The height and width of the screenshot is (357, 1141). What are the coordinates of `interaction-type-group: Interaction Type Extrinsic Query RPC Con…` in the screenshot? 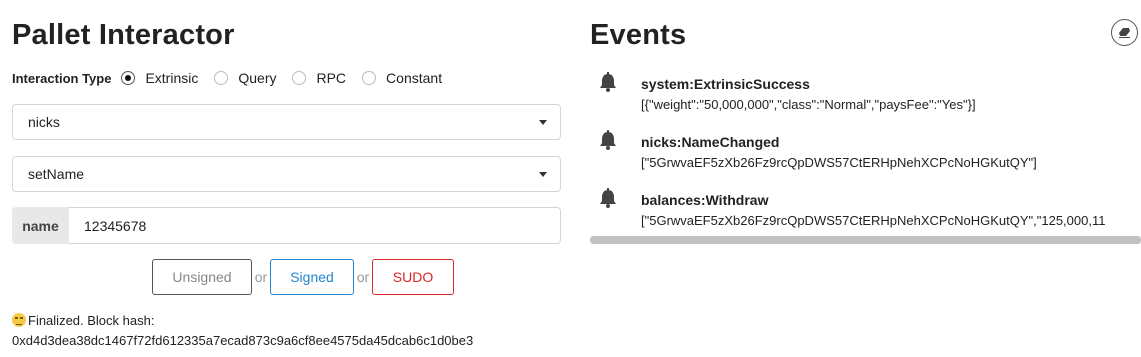 It's located at (235, 78).